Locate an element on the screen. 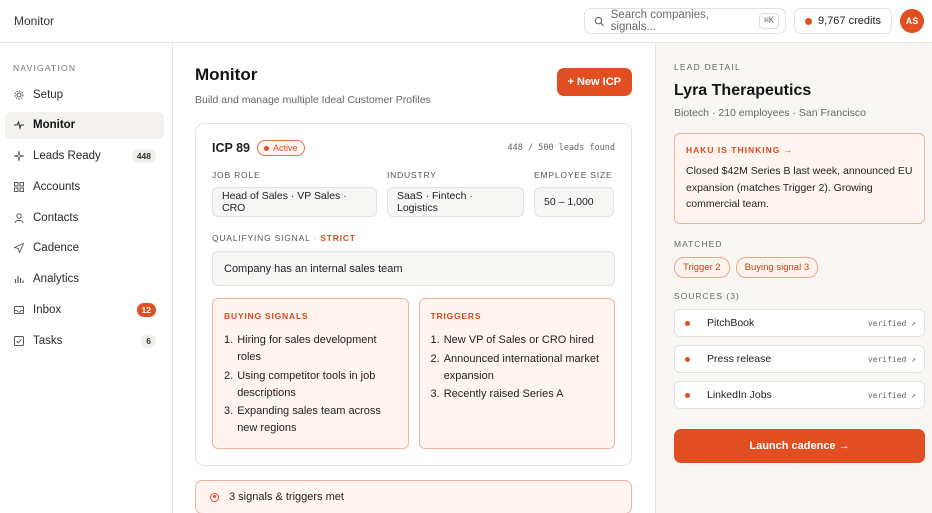 Image resolution: width=932 pixels, height=513 pixels. field-label: INDUSTRY is located at coordinates (412, 175).